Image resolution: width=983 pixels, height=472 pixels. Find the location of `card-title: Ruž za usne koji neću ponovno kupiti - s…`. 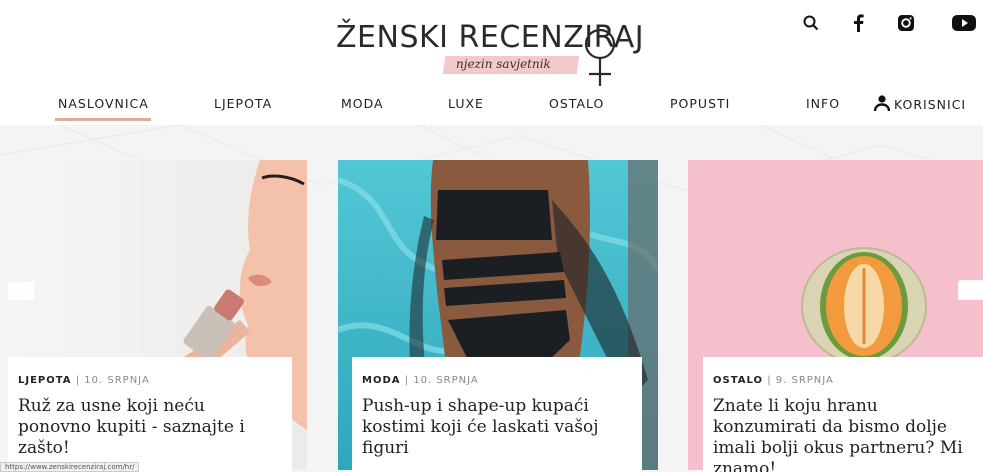

card-title: Ruž za usne koji neću ponovno kupiti - s… is located at coordinates (150, 427).